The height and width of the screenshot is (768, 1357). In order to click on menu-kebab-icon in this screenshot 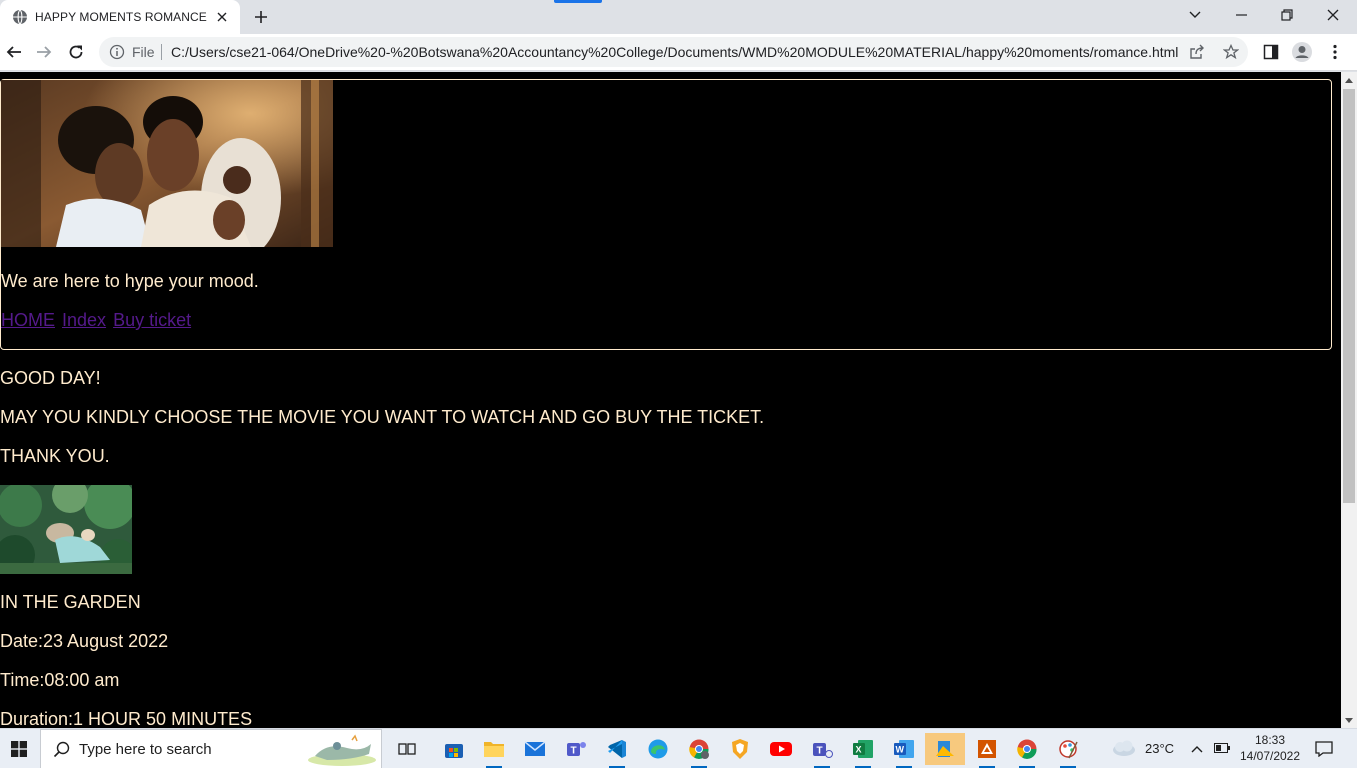, I will do `click(1335, 52)`.